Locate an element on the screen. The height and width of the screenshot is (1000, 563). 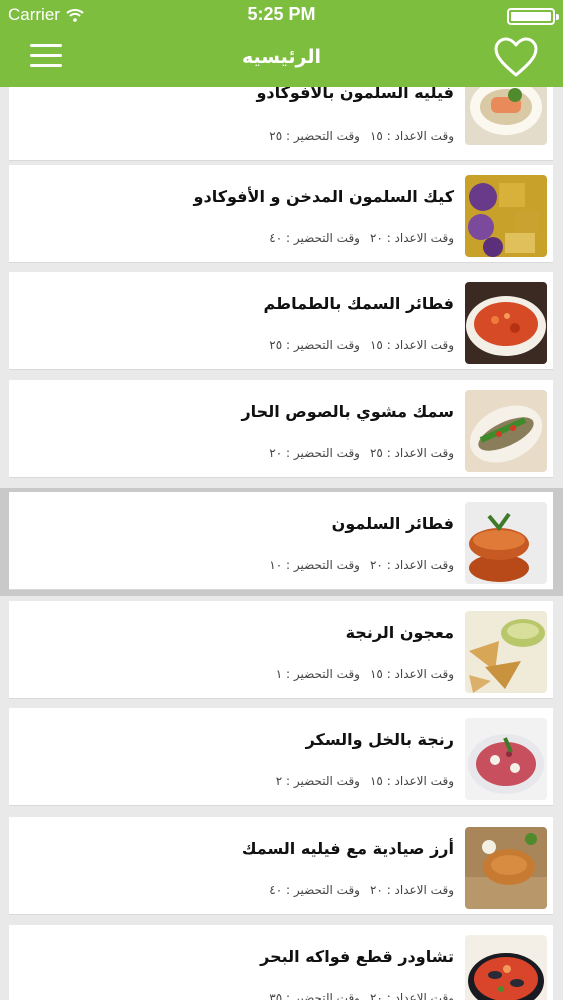
cook-time: وقت التحضير : ٢ is located at coordinates (317, 781).